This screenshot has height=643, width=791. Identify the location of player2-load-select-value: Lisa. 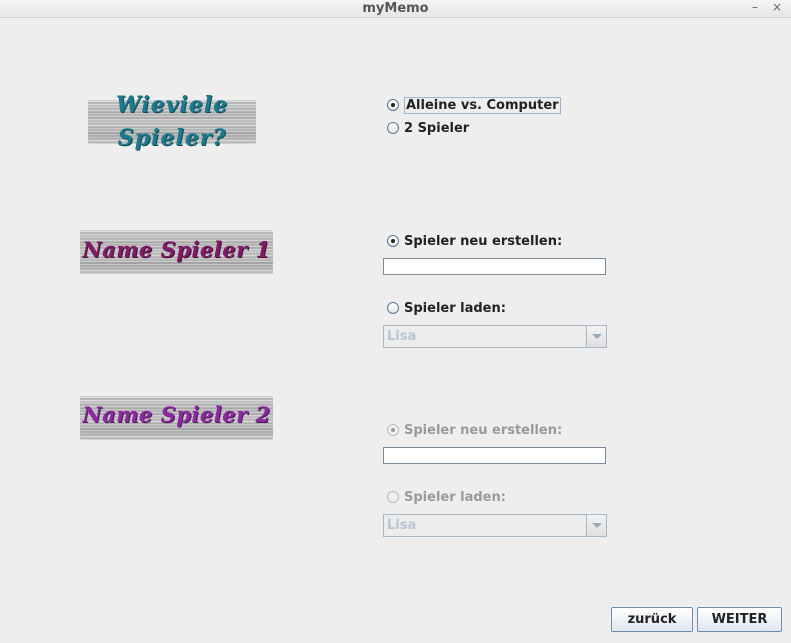
(402, 525).